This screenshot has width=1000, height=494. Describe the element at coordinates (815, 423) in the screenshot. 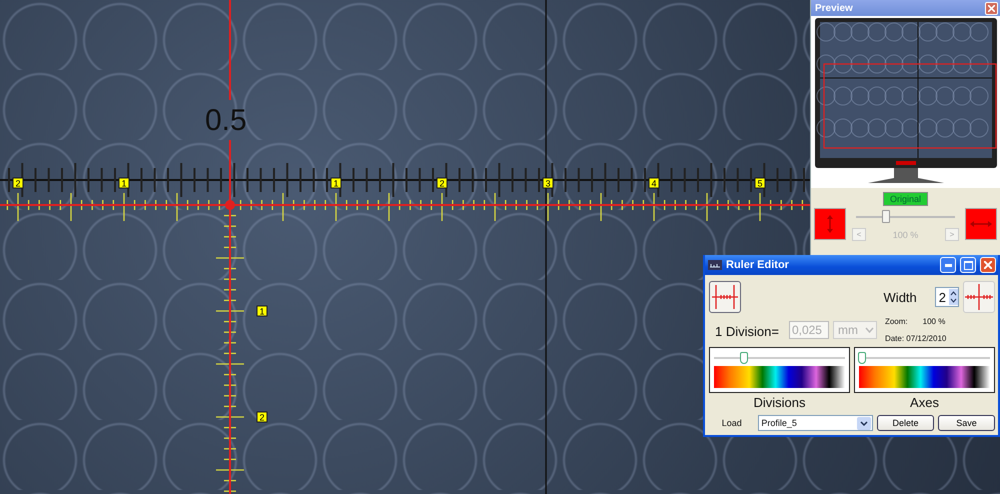

I see `profile-dropdown: Profile_5` at that location.